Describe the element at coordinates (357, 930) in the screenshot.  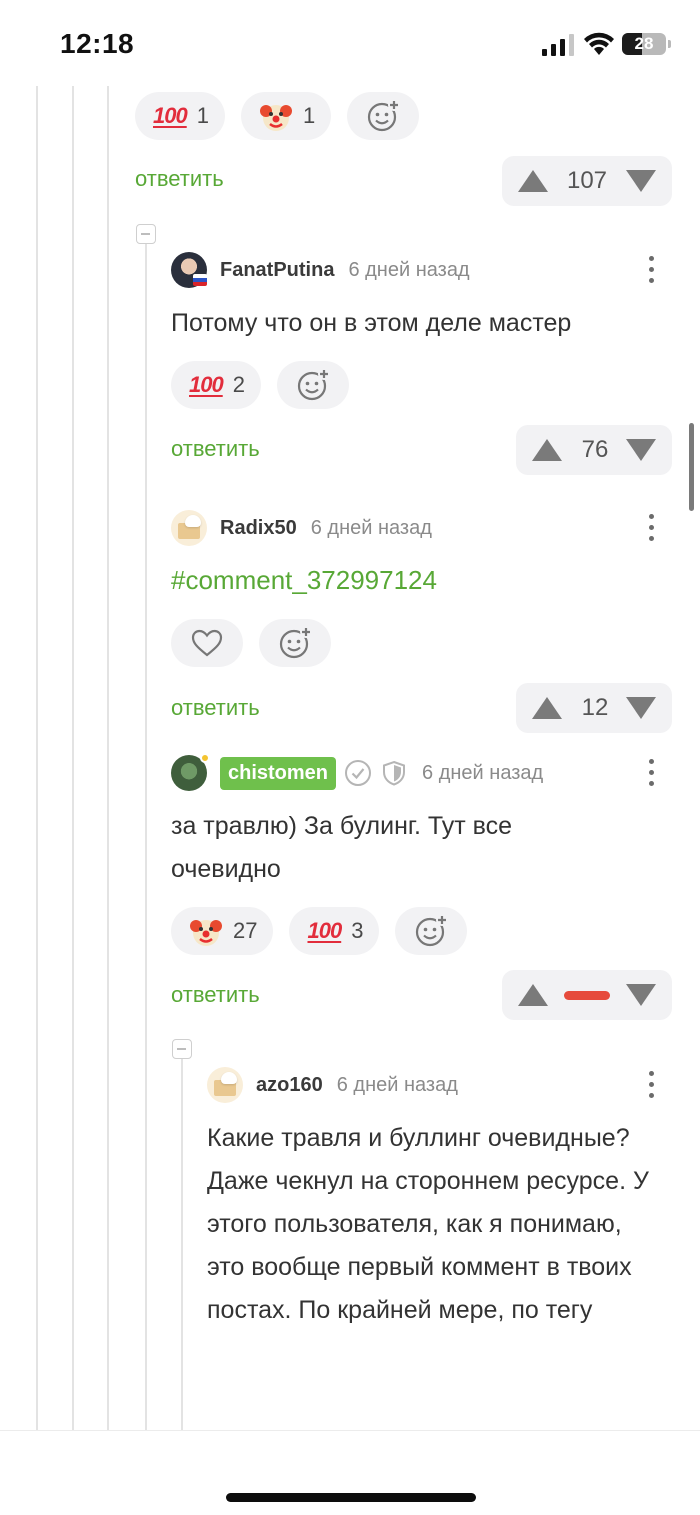
I see `reaction-count: 3` at that location.